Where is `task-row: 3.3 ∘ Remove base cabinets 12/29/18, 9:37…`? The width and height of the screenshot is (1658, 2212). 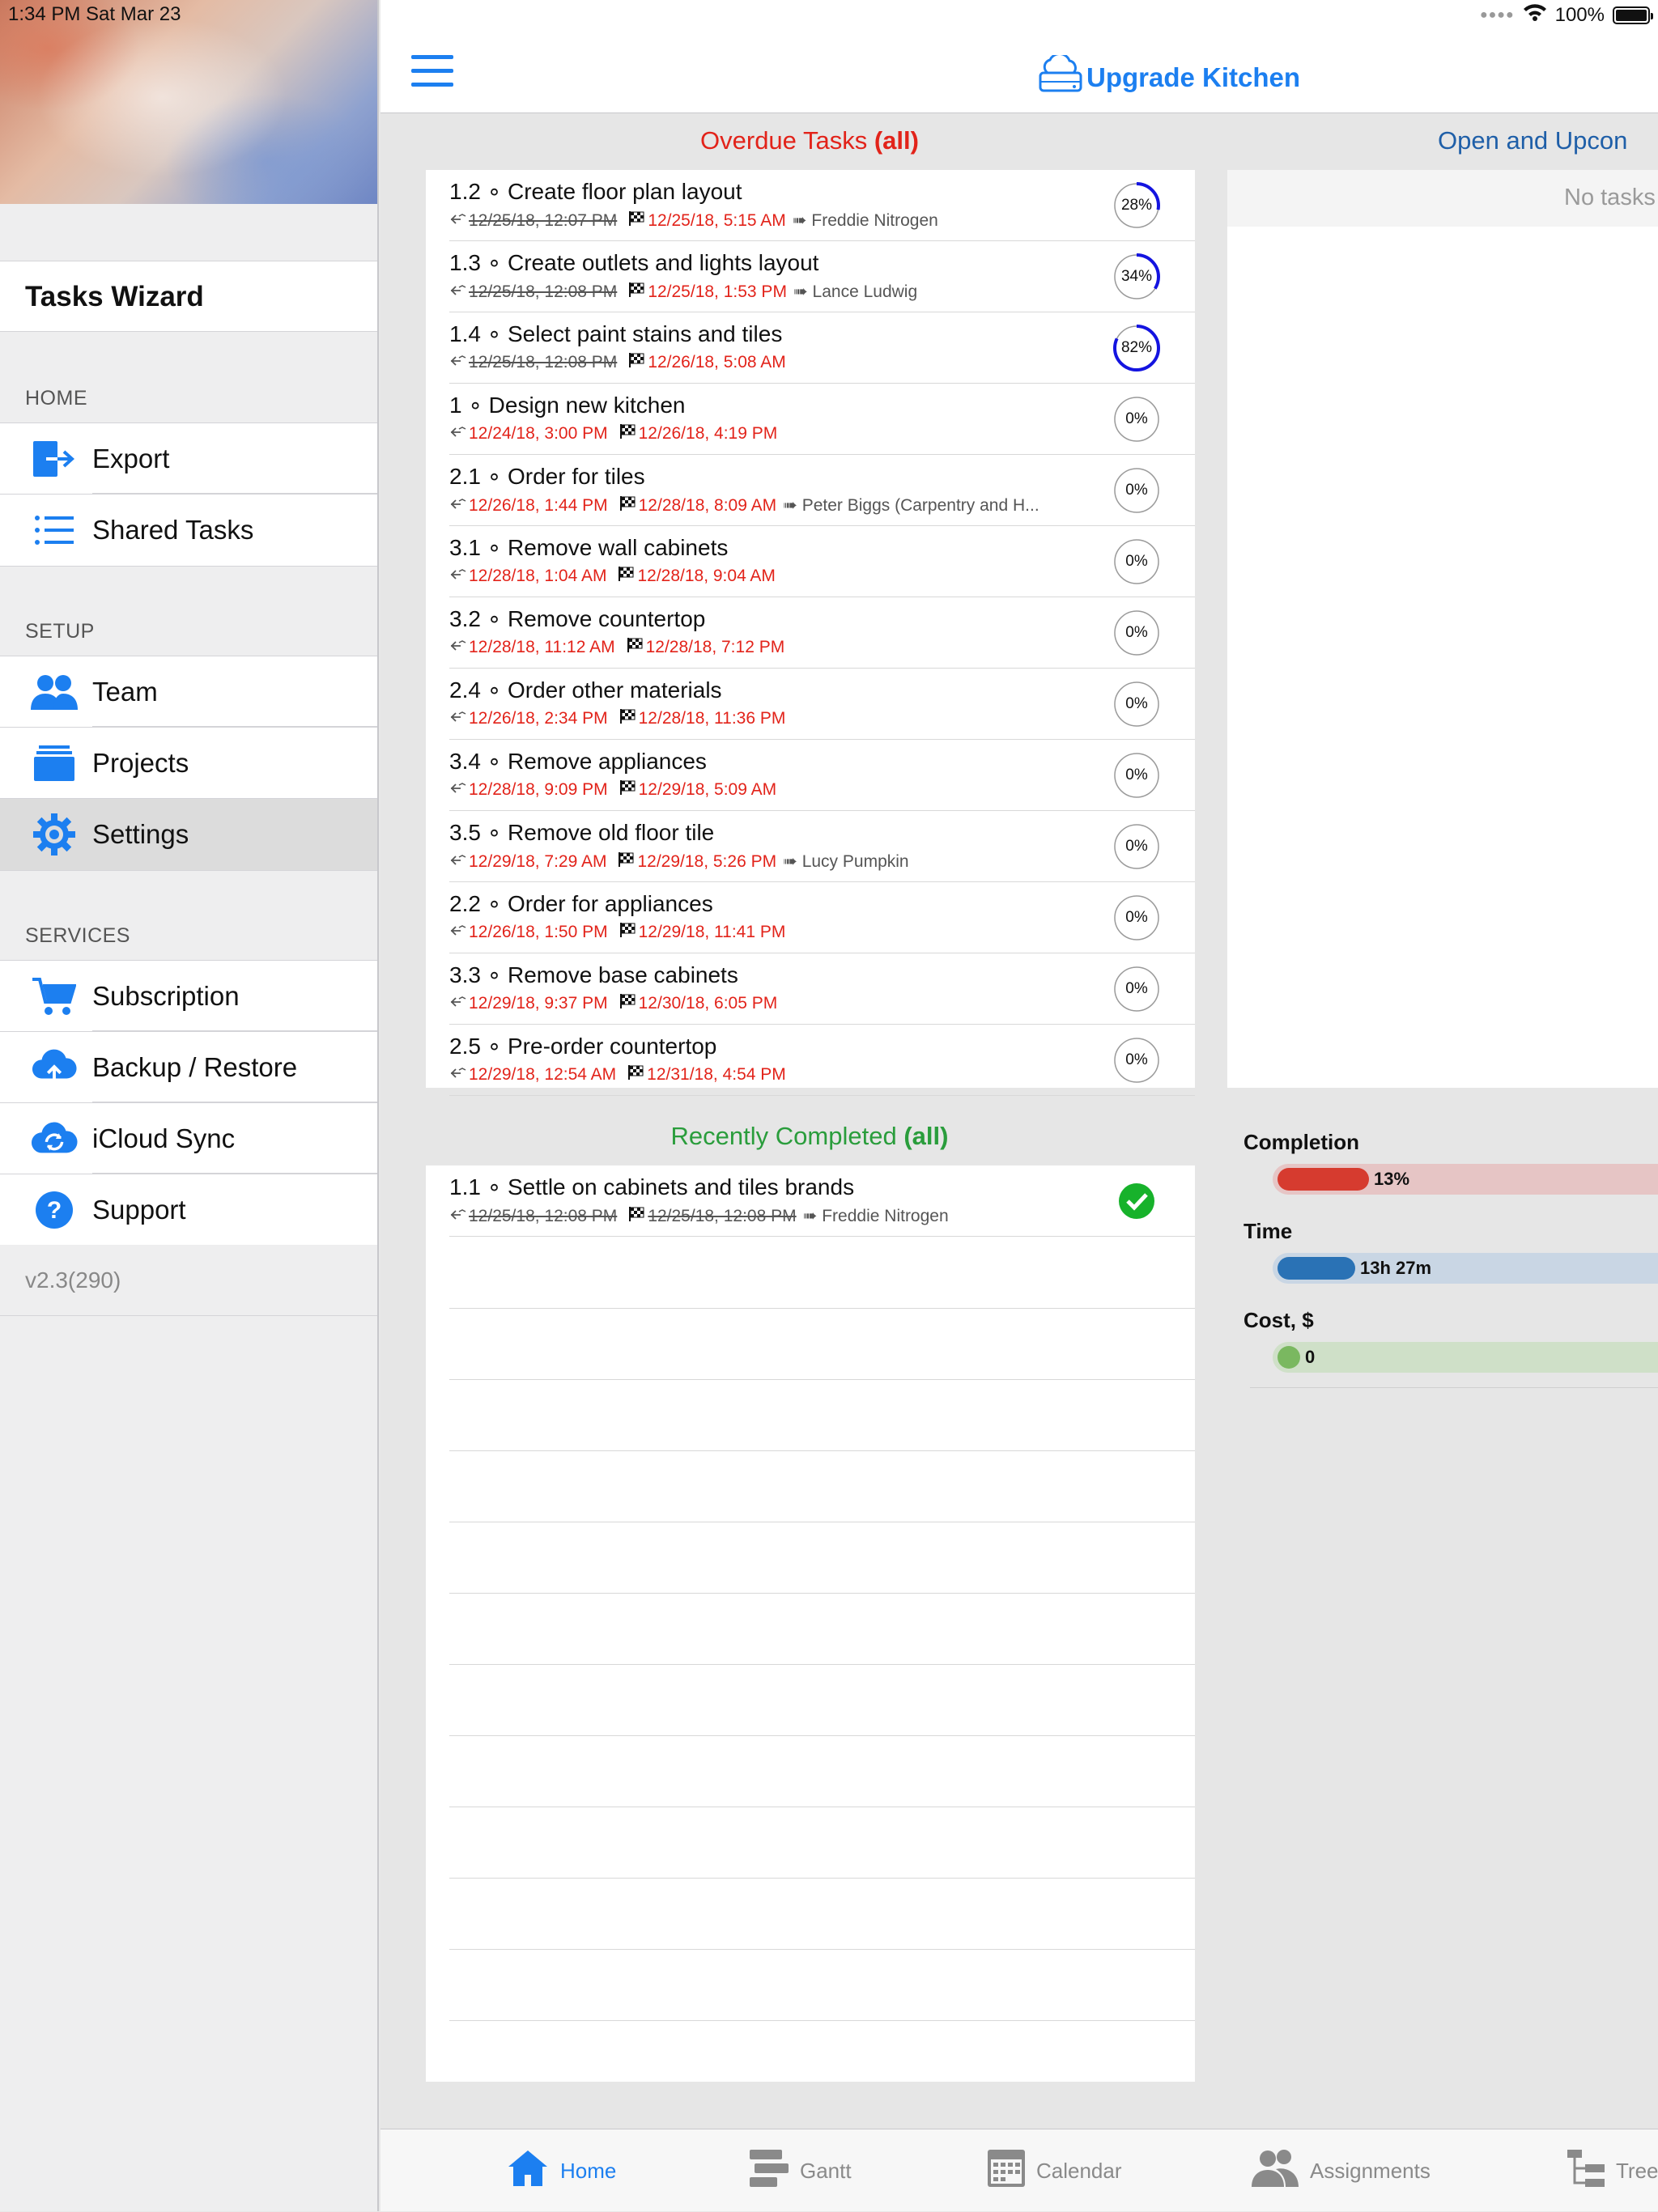 task-row: 3.3 ∘ Remove base cabinets 12/29/18, 9:37… is located at coordinates (810, 989).